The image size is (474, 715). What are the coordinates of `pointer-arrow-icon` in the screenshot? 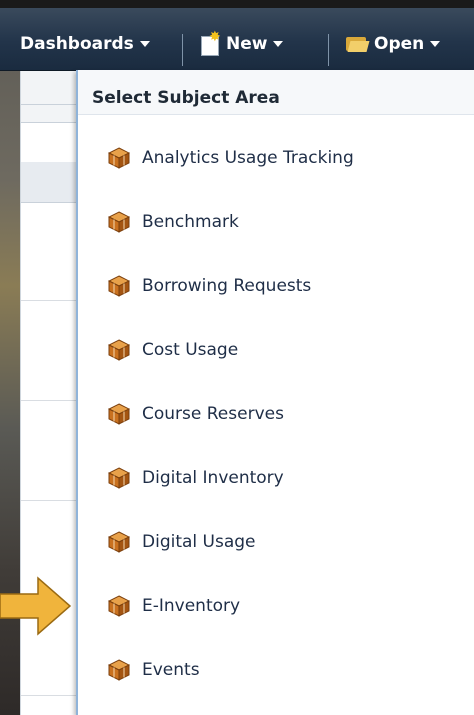 It's located at (36, 606).